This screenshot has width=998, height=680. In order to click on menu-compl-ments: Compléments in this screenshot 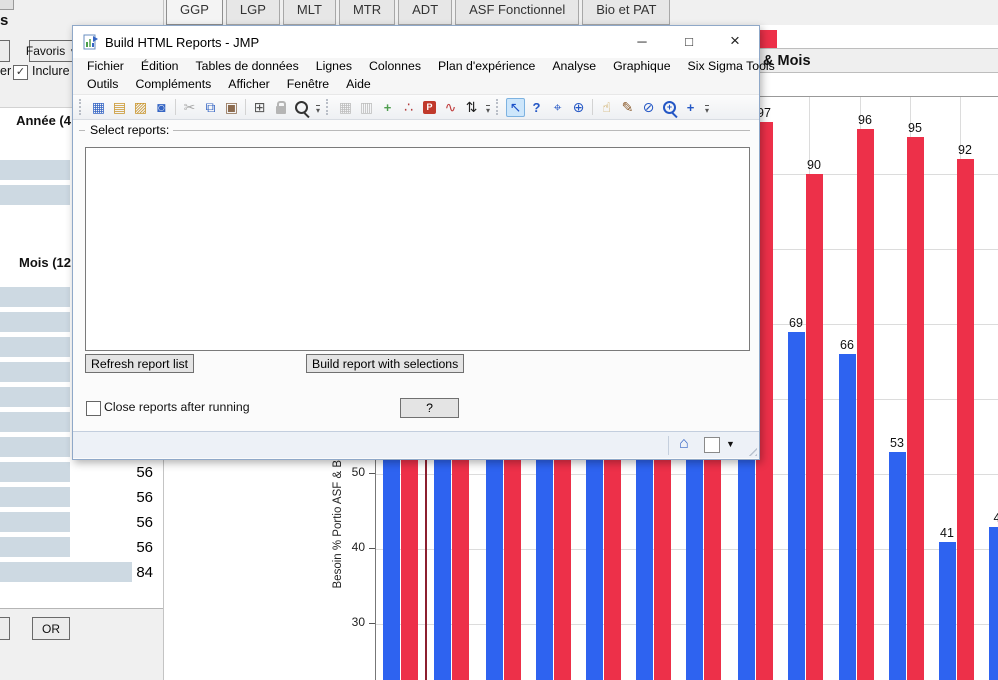, I will do `click(173, 84)`.